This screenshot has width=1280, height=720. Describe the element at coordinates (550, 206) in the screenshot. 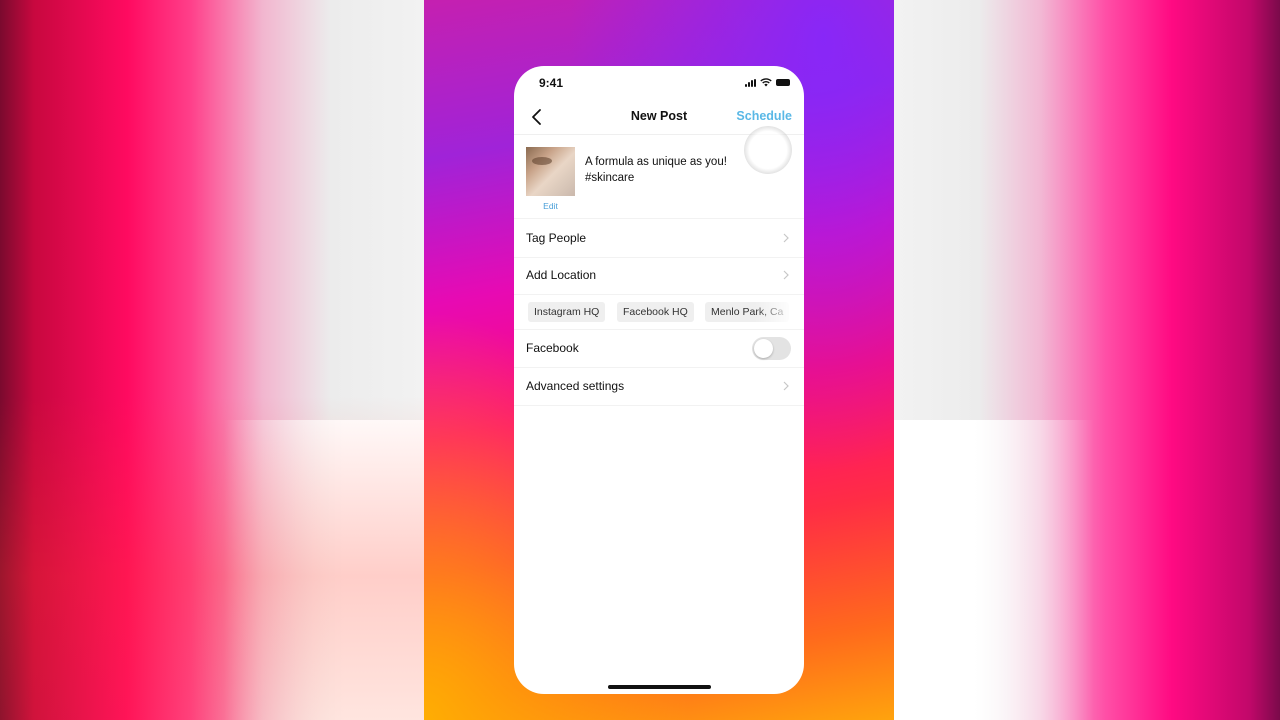

I see `edit-thumbnail-link: Edit` at that location.